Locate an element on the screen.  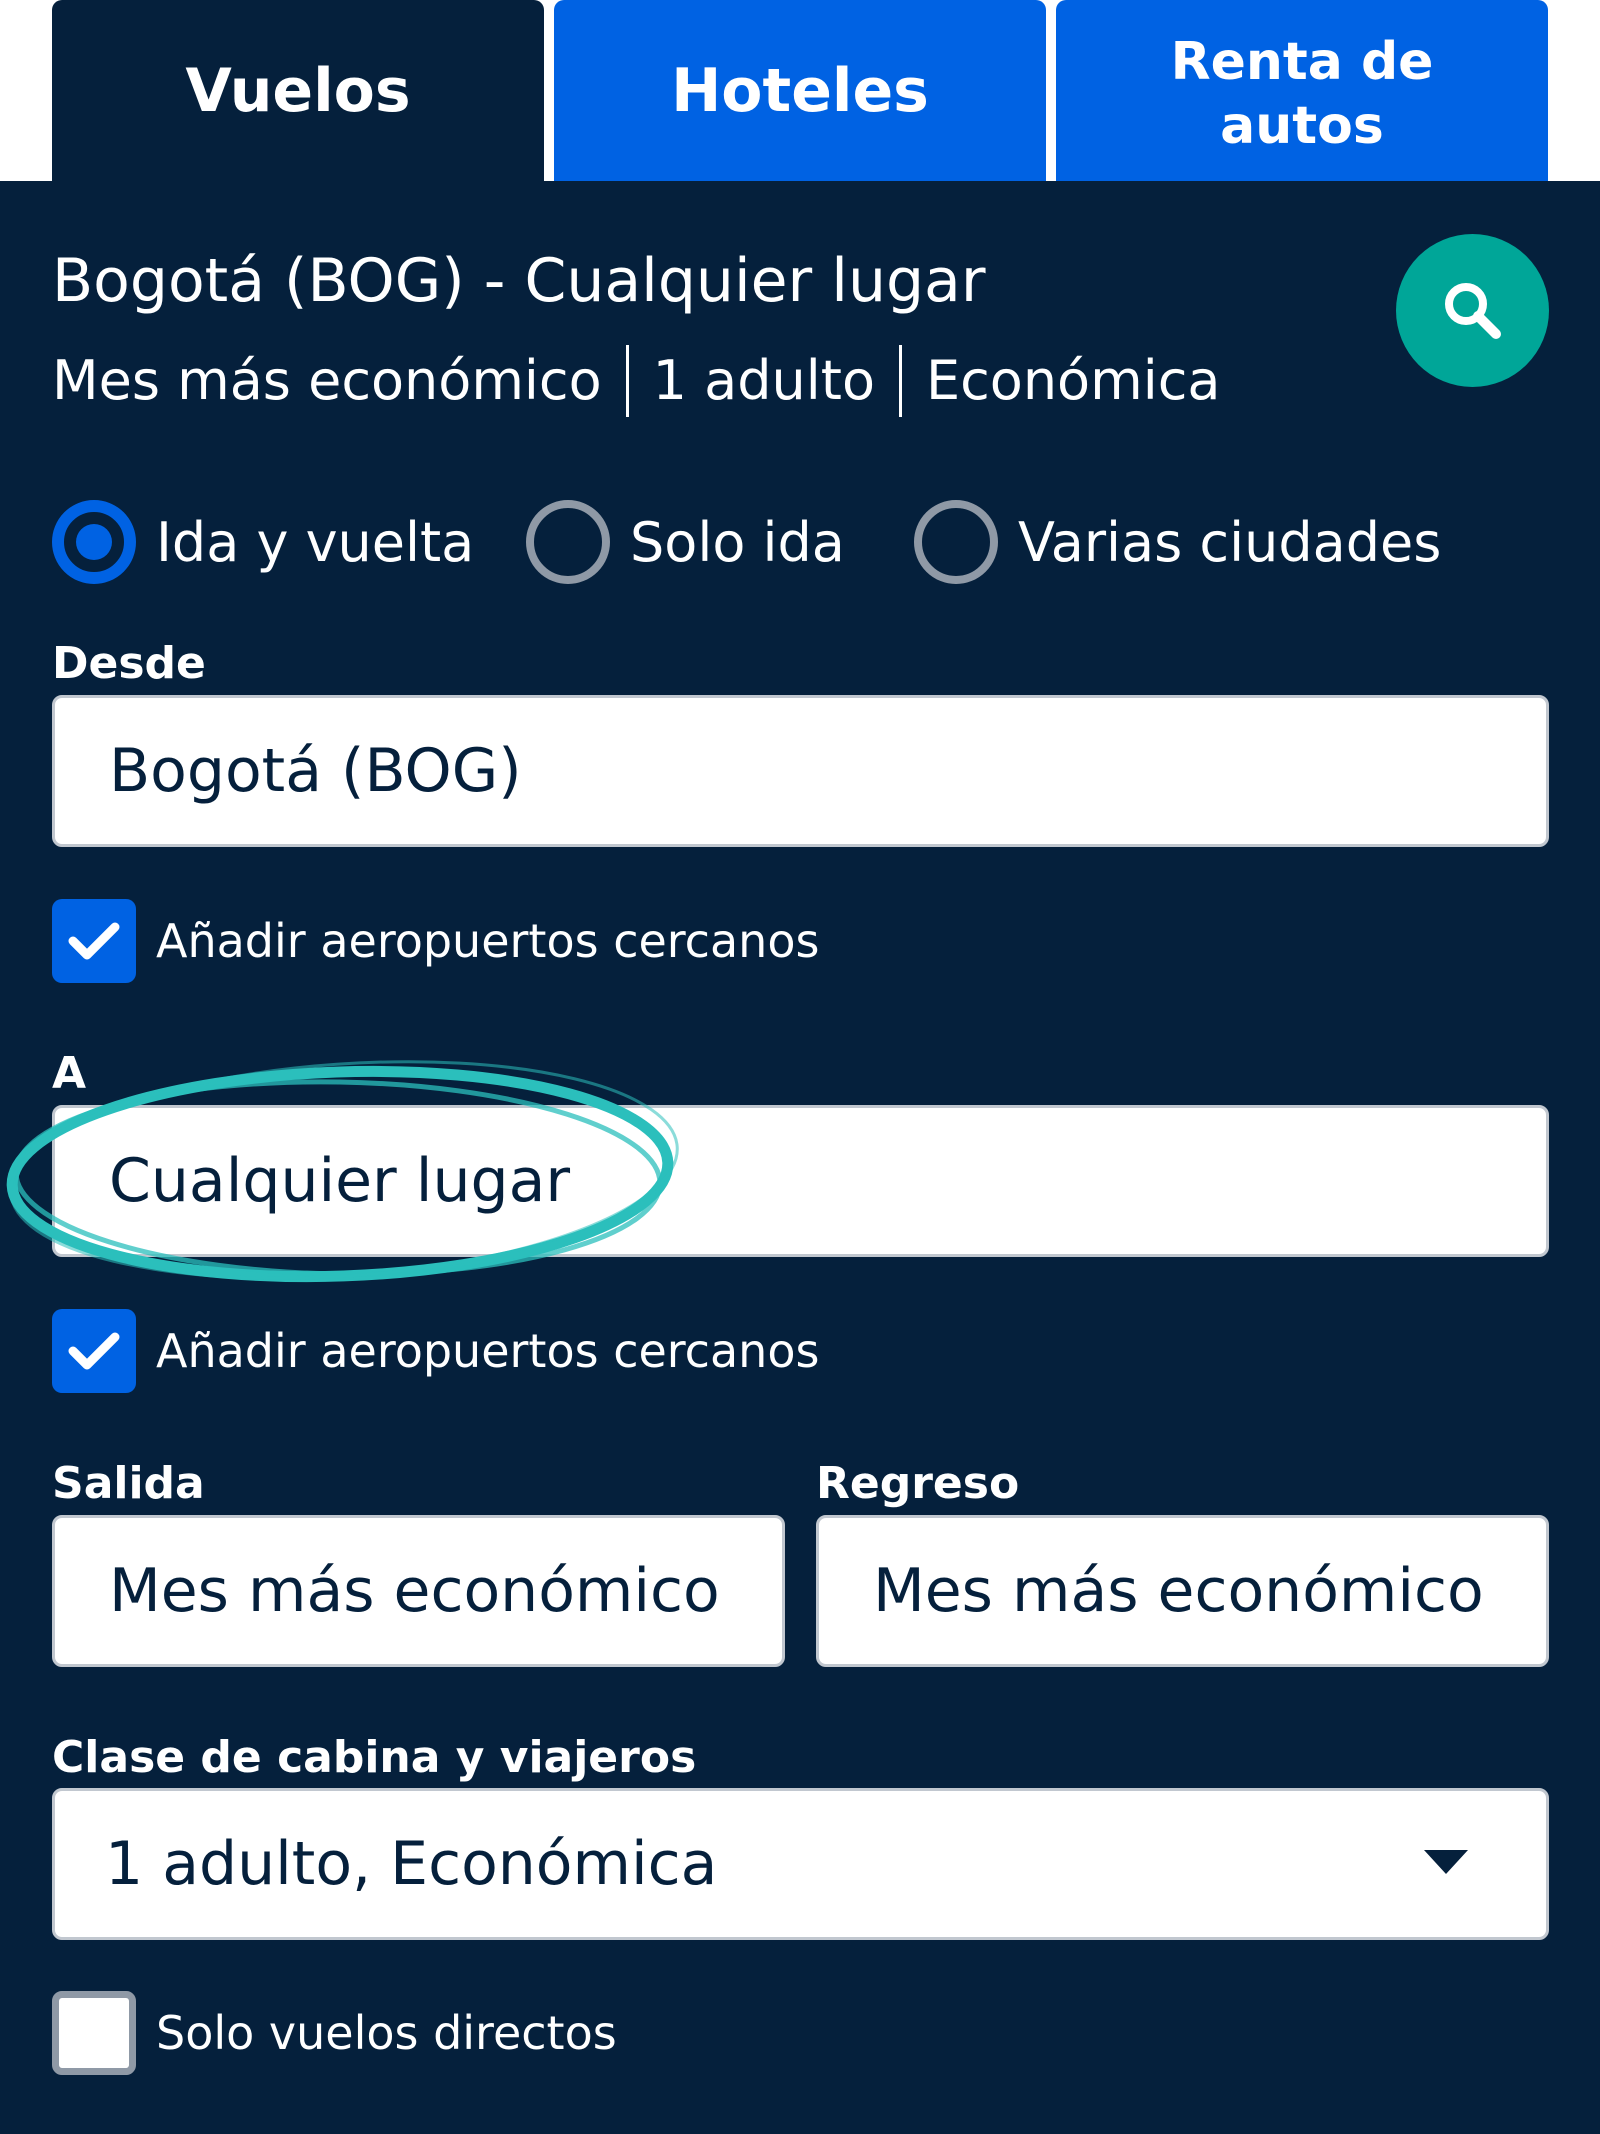
to-nearby-checkbox-row: Añadir aeropuertos cercanos is located at coordinates (435, 1351).